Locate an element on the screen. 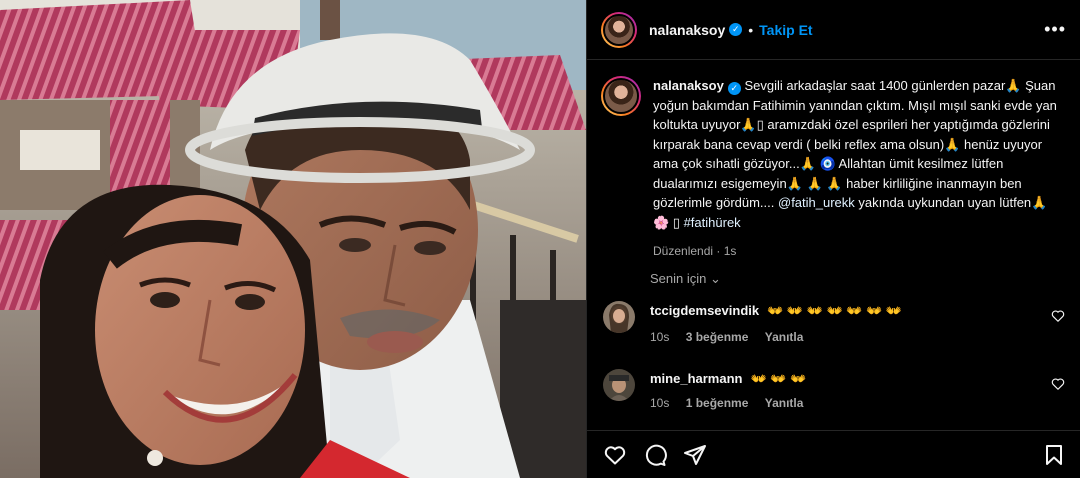  verified-badge-icon: ✓ is located at coordinates (736, 29).